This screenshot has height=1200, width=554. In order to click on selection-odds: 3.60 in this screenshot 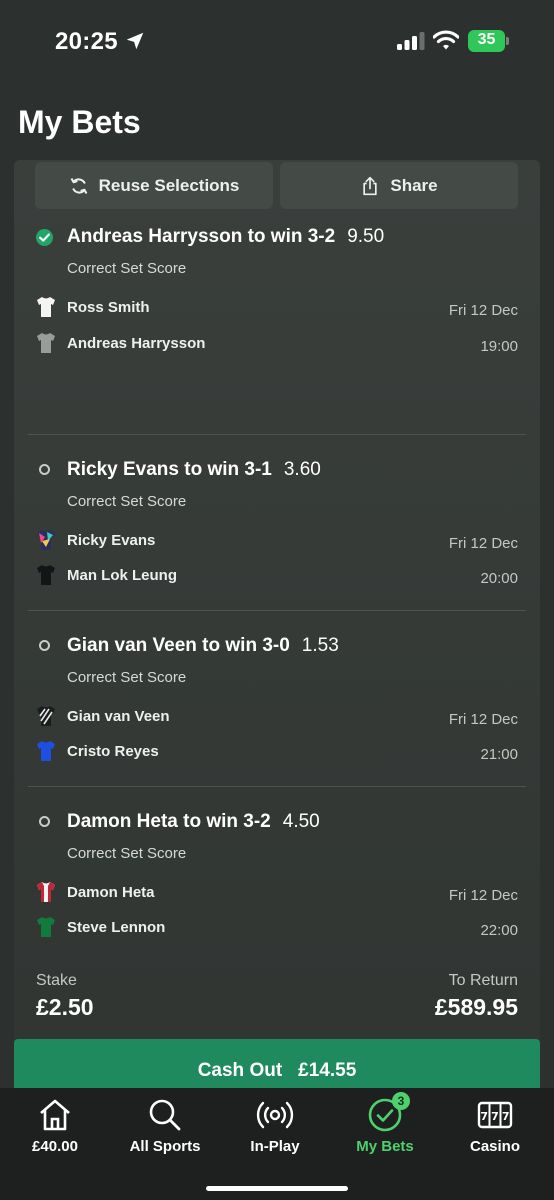, I will do `click(302, 469)`.